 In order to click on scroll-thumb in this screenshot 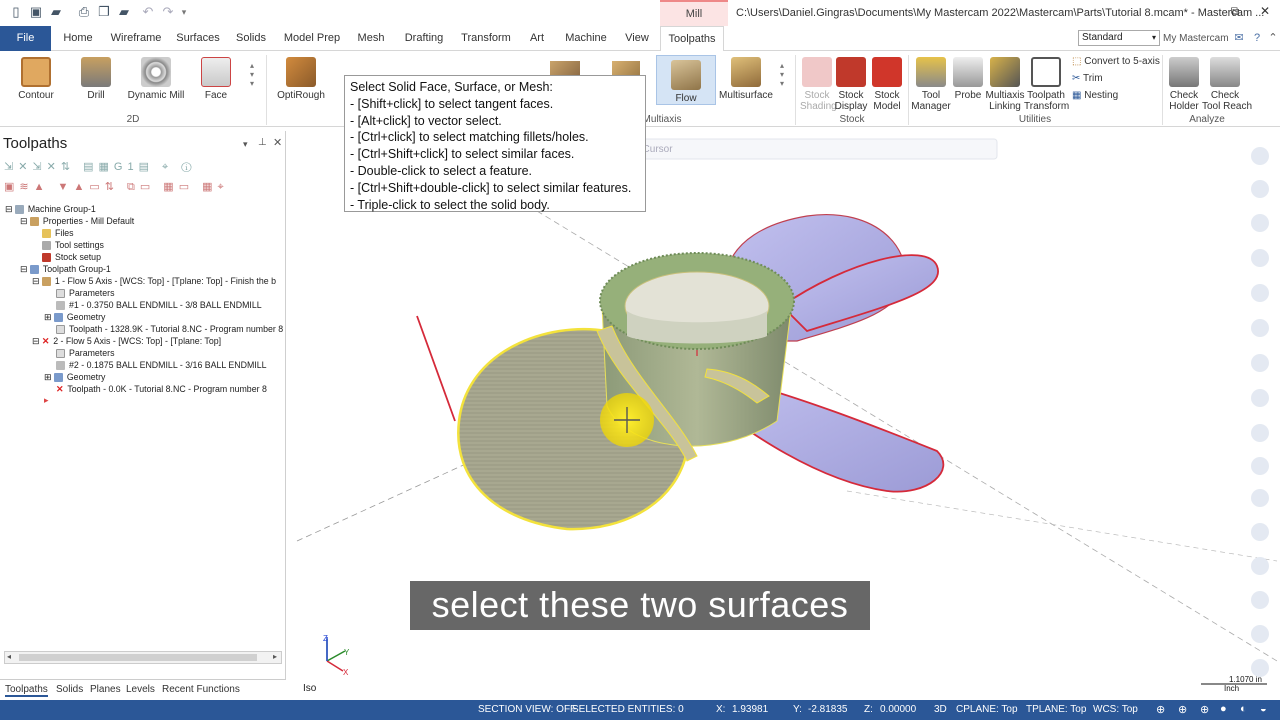, I will do `click(138, 657)`.